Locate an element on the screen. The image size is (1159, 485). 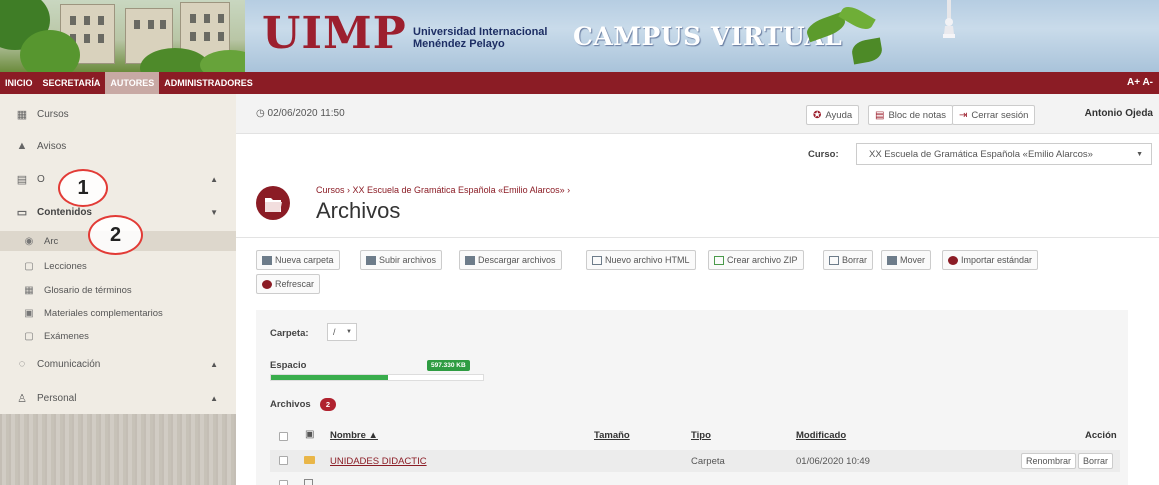
column-header-name: Nombre ▲ is located at coordinates (354, 435).